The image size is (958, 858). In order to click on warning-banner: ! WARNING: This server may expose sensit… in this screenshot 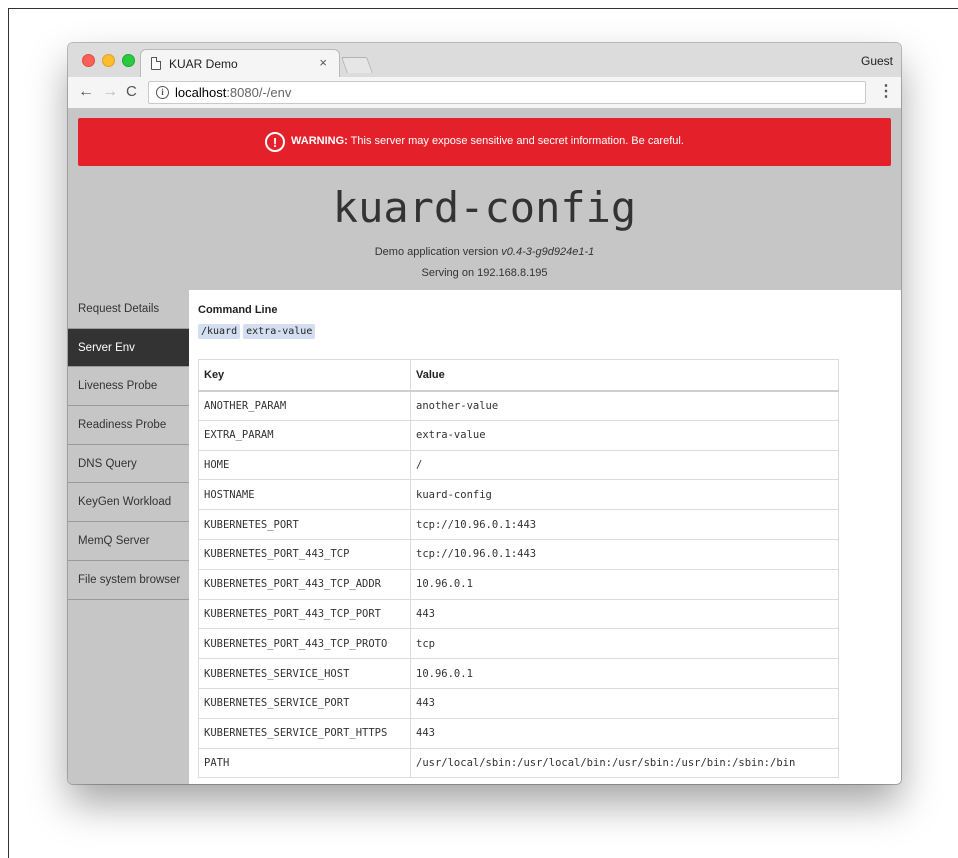, I will do `click(484, 142)`.